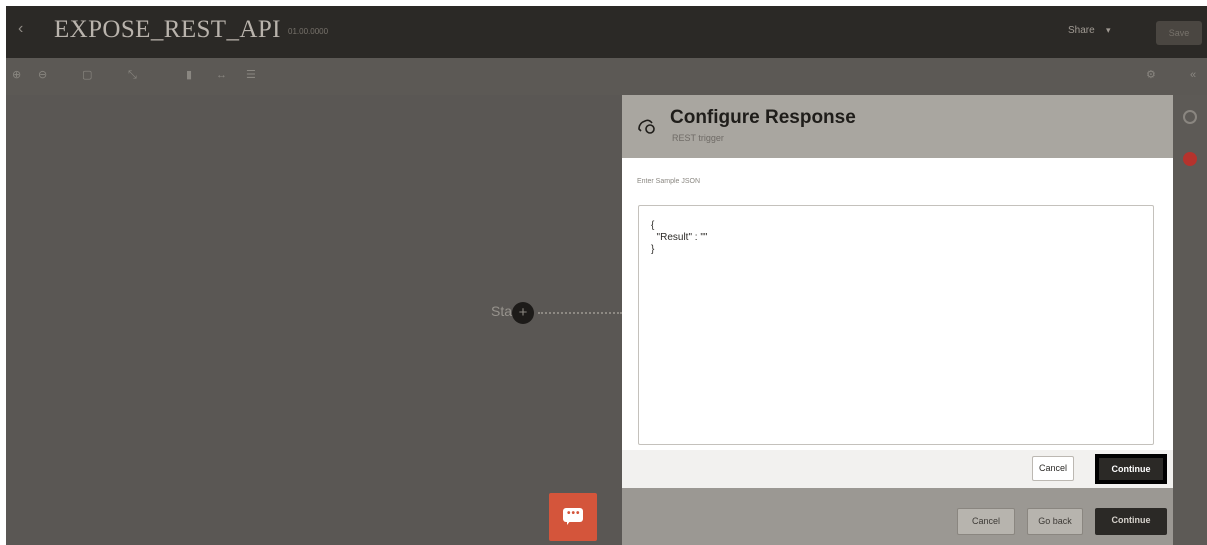  I want to click on history-icon, so click(1190, 117).